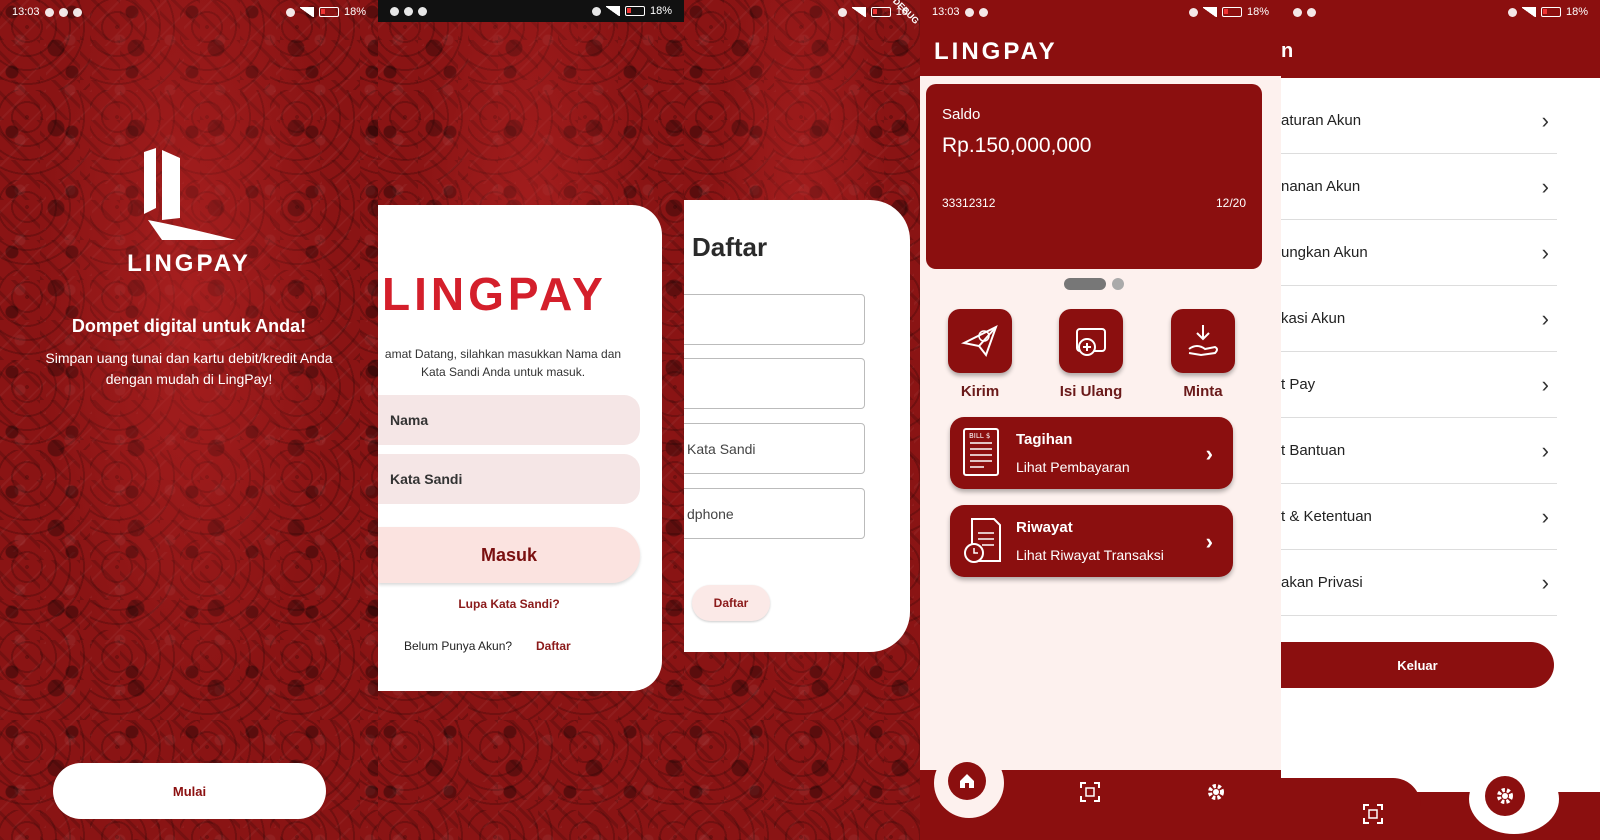 This screenshot has width=1600, height=840. I want to click on home-icon, so click(967, 781).